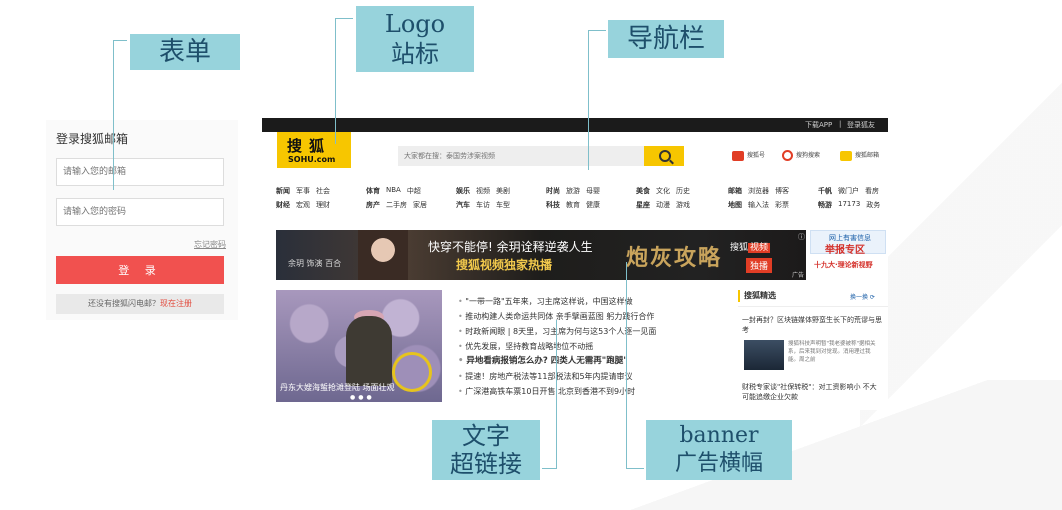 The image size is (1062, 510). Describe the element at coordinates (283, 207) in the screenshot. I see `nav-link: 财经` at that location.